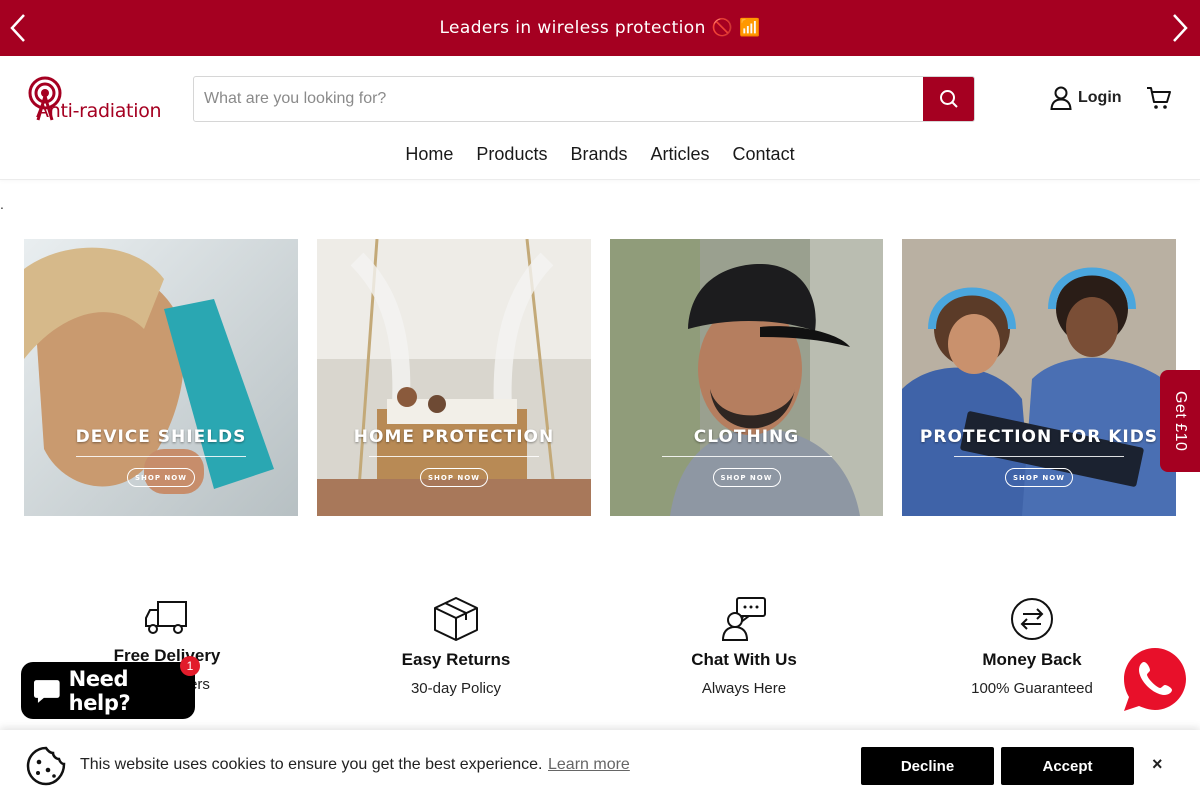  I want to click on announcement-text: Leaders in wireless protection 🚫 📶, so click(600, 28).